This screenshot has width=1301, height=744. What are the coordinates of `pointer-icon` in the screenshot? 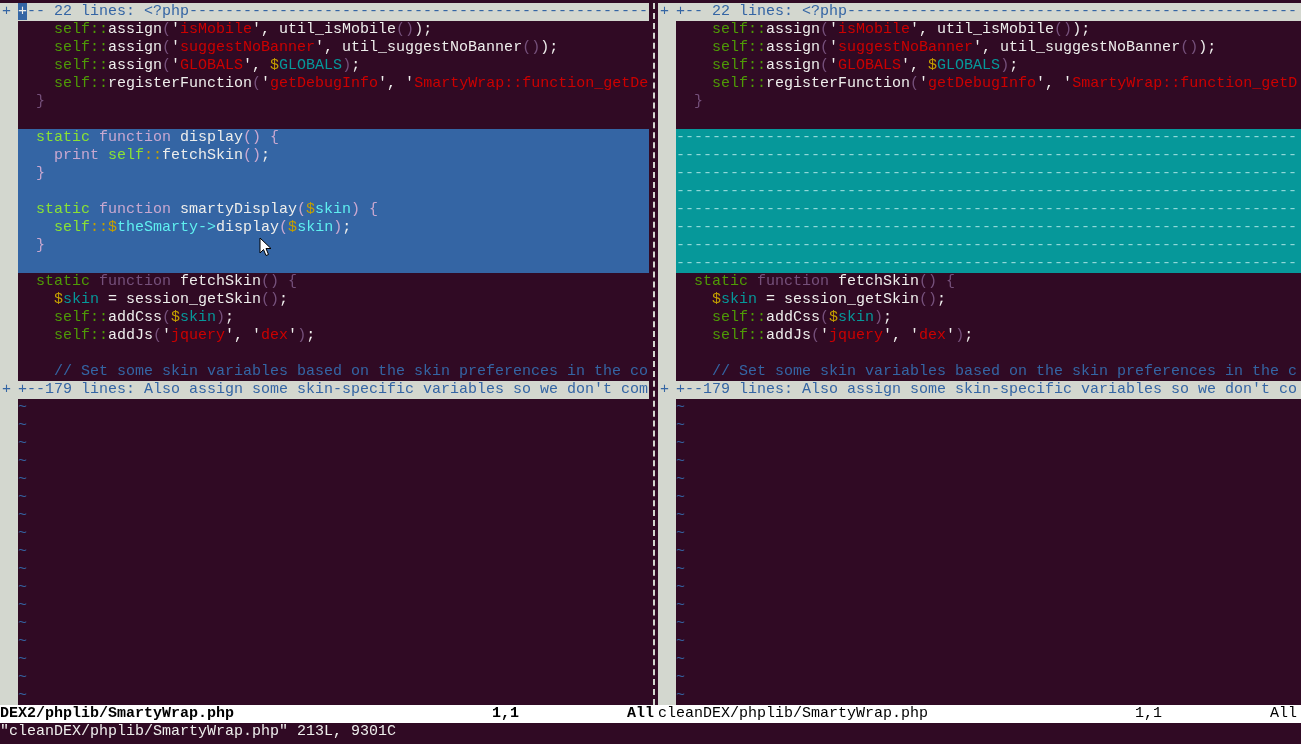 It's located at (265, 247).